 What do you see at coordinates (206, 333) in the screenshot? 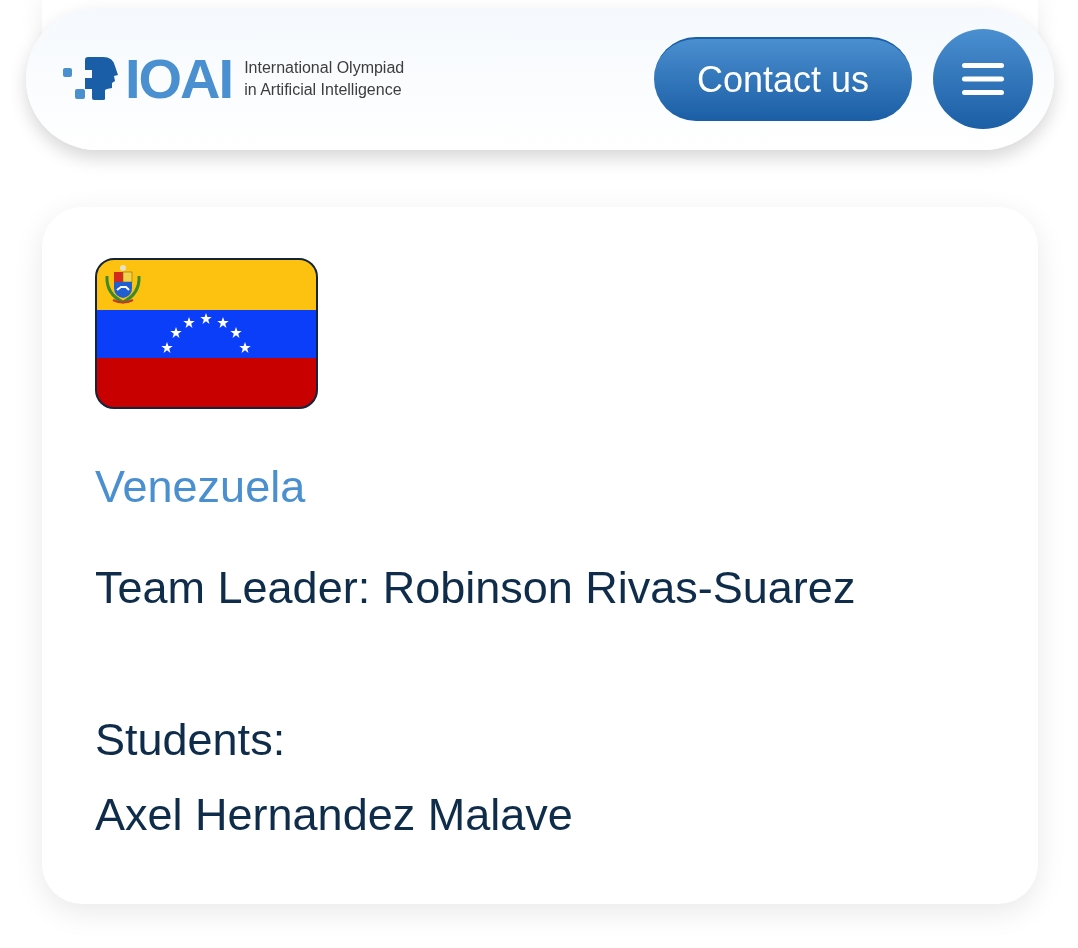
I see `flag-icon` at bounding box center [206, 333].